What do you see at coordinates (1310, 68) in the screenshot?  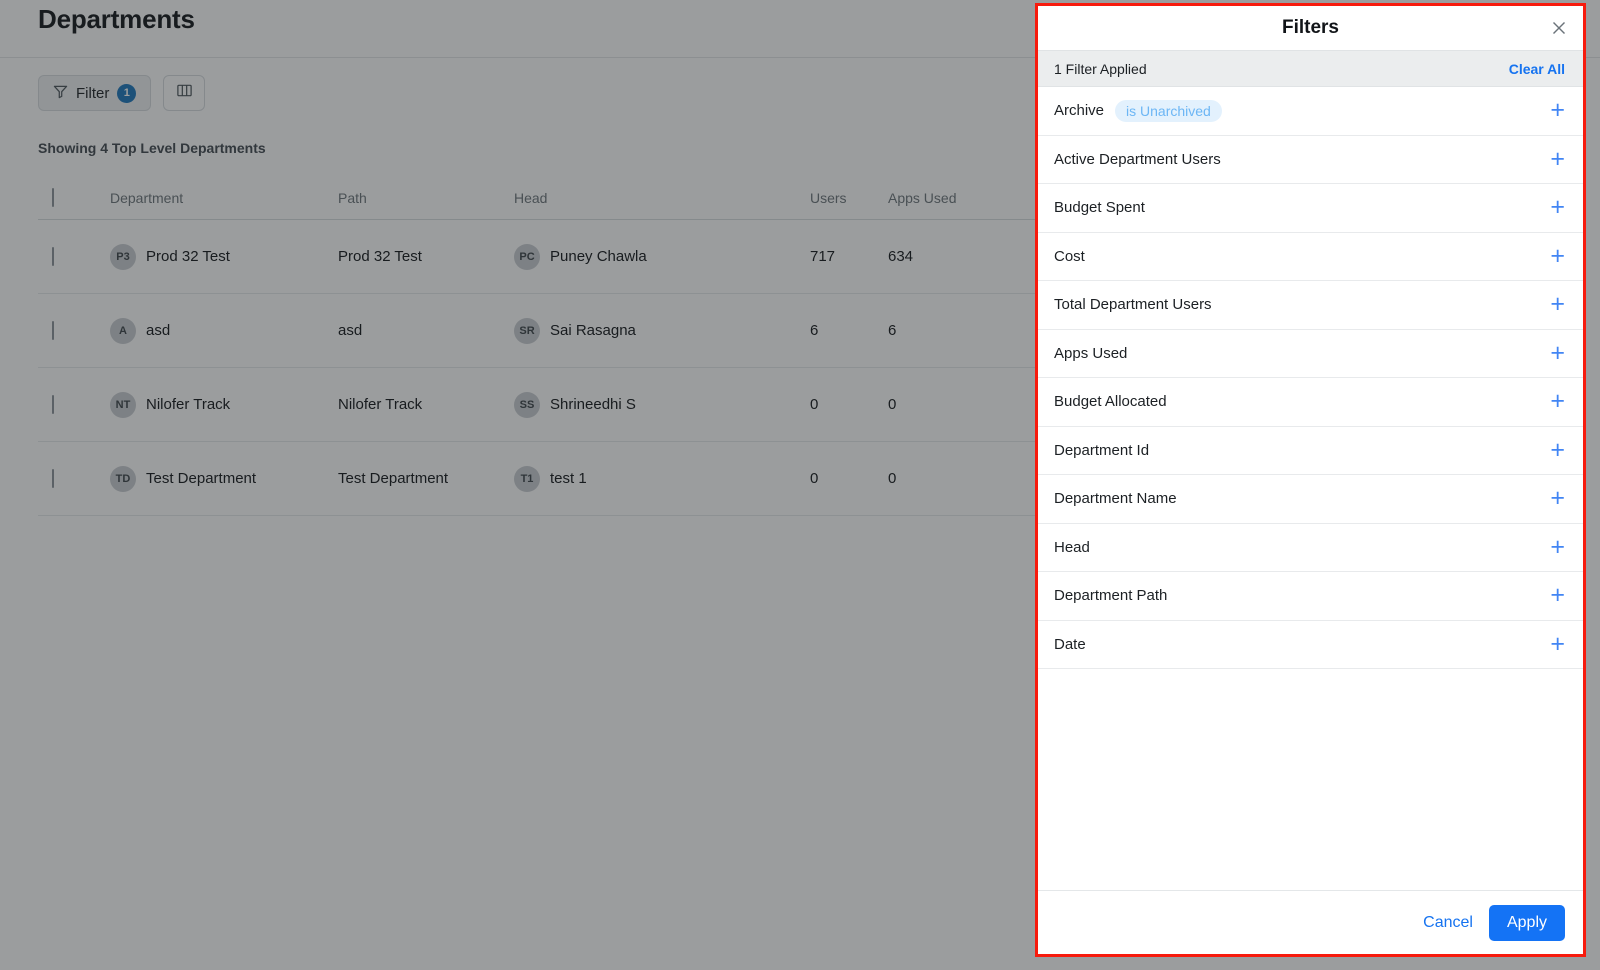 I see `applied-filters-bar: 1 Filter Applied Clear All` at bounding box center [1310, 68].